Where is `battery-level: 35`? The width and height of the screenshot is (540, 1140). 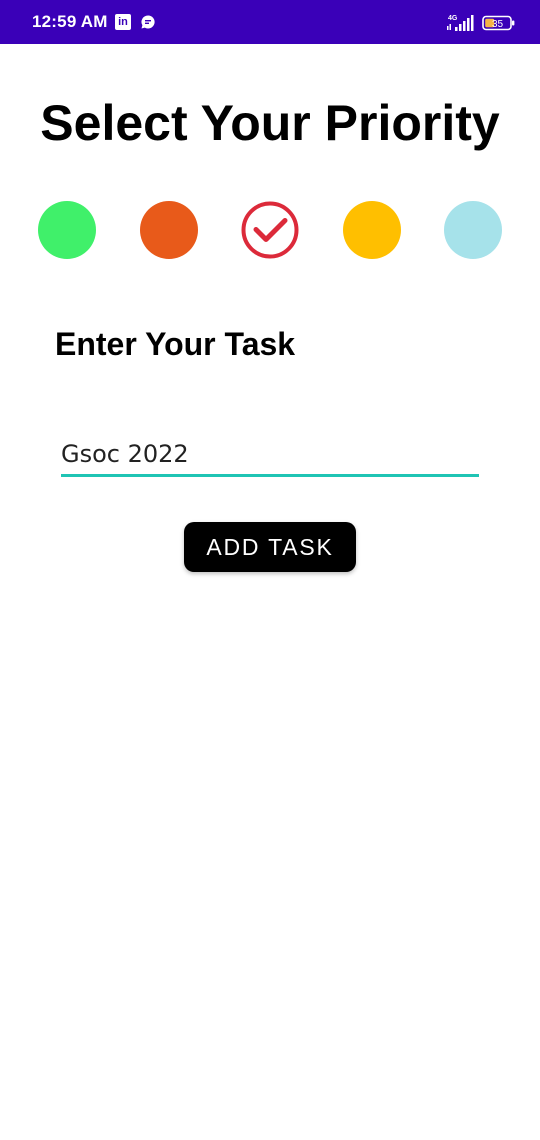 battery-level: 35 is located at coordinates (498, 24).